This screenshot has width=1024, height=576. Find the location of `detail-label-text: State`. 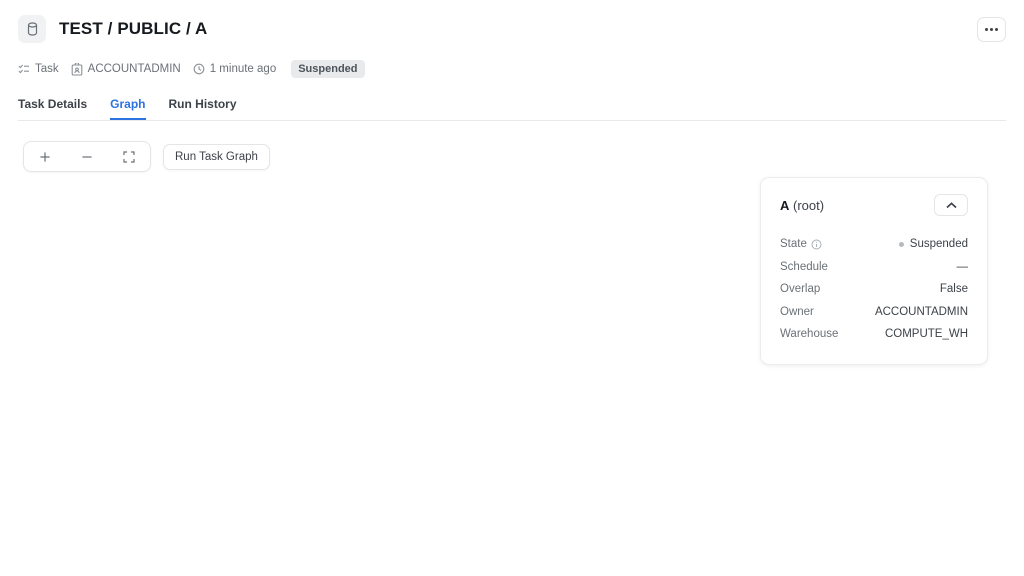

detail-label-text: State is located at coordinates (793, 244).